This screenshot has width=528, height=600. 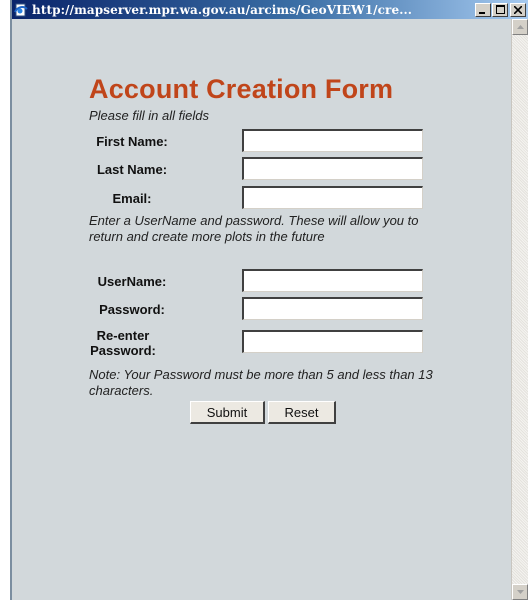 I want to click on vertical-scrollbar, so click(x=519, y=309).